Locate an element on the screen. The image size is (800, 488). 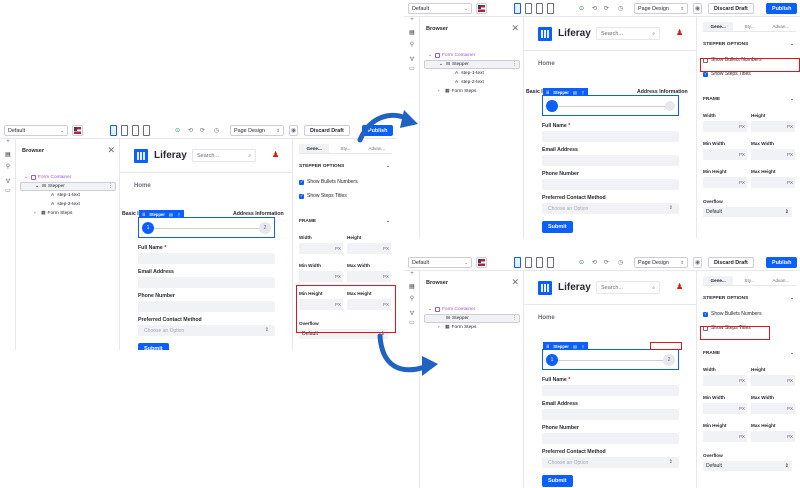
height-input: PX is located at coordinates (369, 248).